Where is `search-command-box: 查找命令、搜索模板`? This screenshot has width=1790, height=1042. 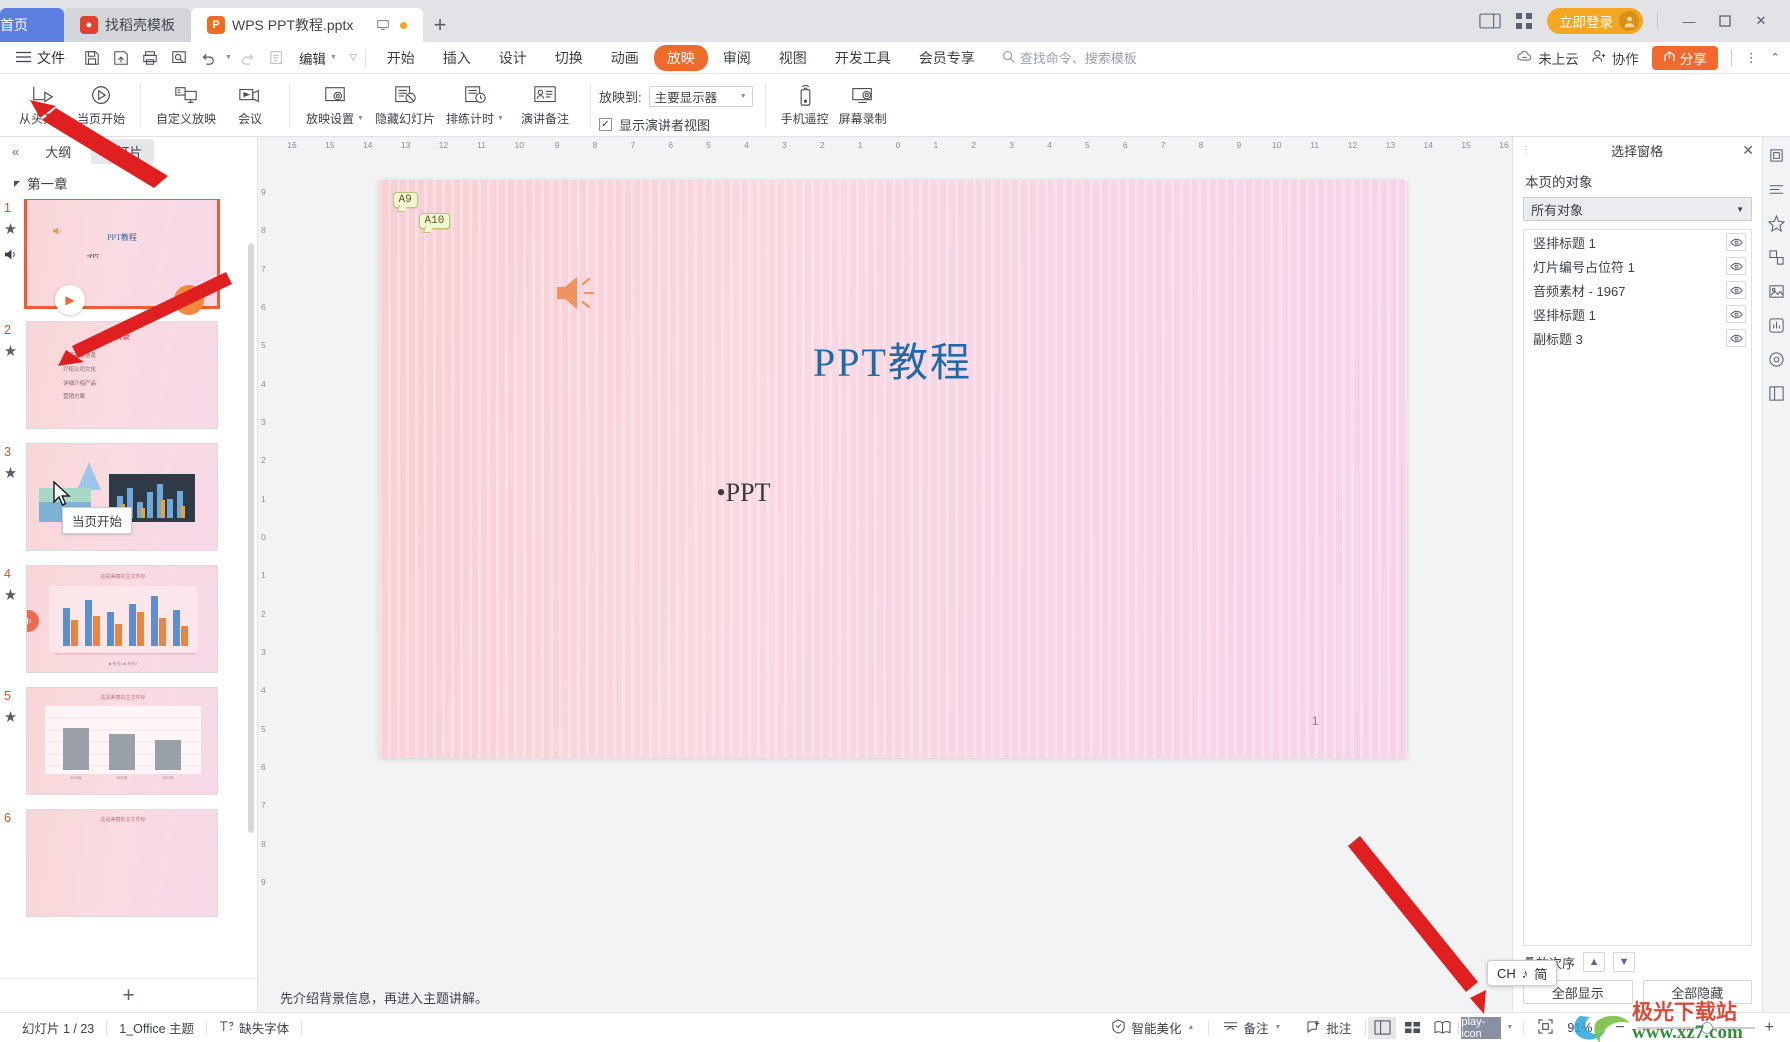 search-command-box: 查找命令、搜索模板 is located at coordinates (1069, 57).